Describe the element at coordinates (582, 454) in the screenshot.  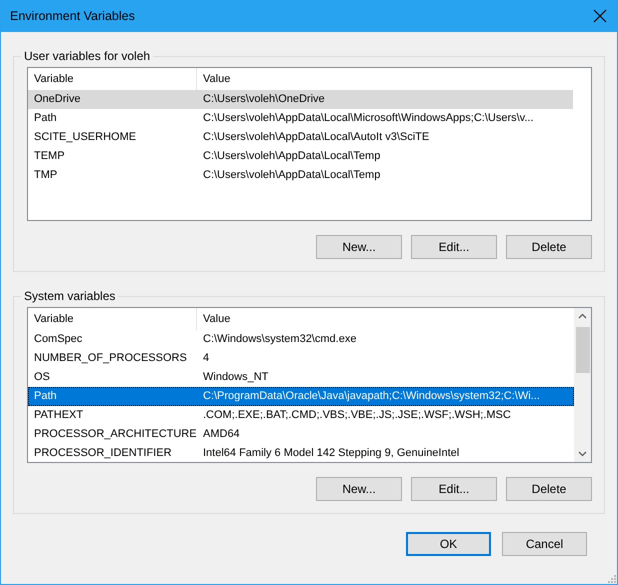
I see `scroll-down-icon` at that location.